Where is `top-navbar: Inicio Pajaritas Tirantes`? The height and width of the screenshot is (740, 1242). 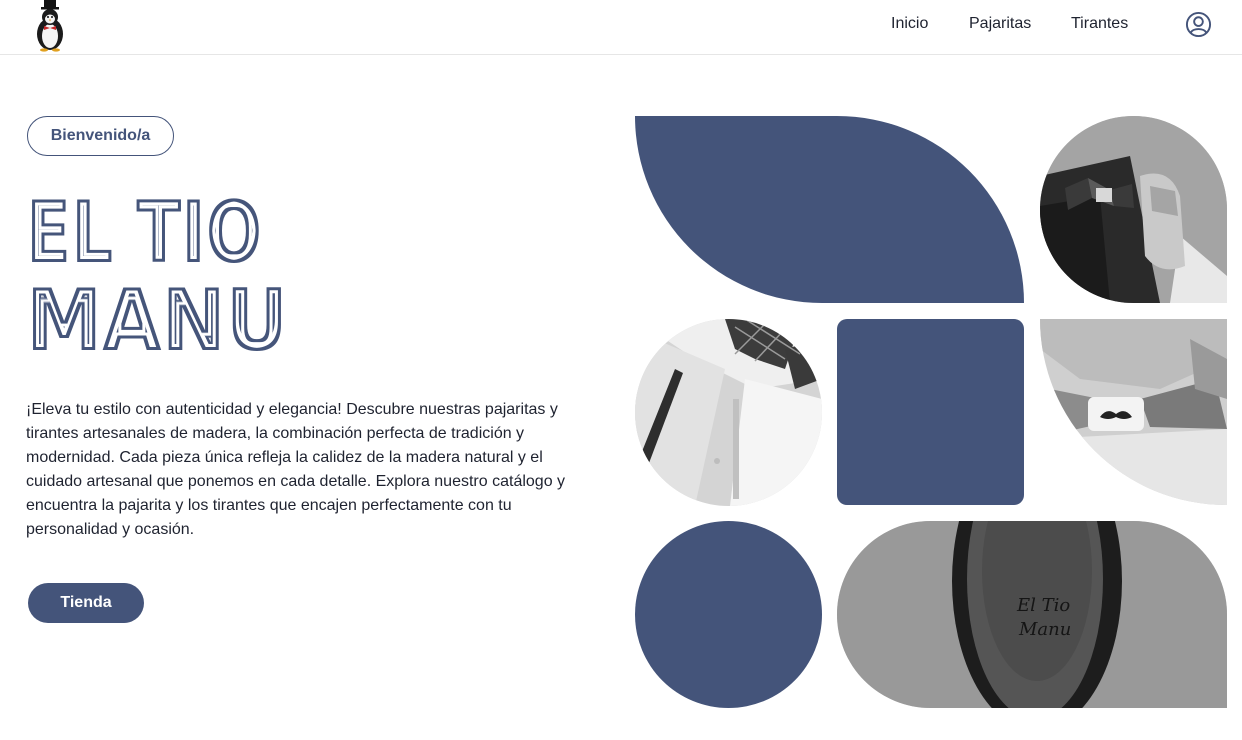 top-navbar: Inicio Pajaritas Tirantes is located at coordinates (621, 27).